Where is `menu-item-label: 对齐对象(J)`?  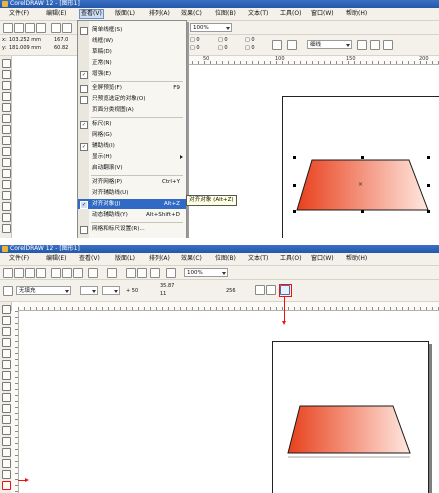
menu-item-label: 对齐对象(J) is located at coordinates (106, 204).